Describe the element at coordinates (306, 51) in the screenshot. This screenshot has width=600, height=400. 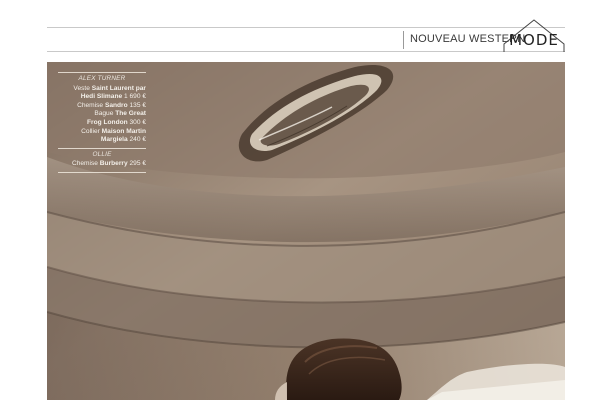
I see `header-bottom-rule` at that location.